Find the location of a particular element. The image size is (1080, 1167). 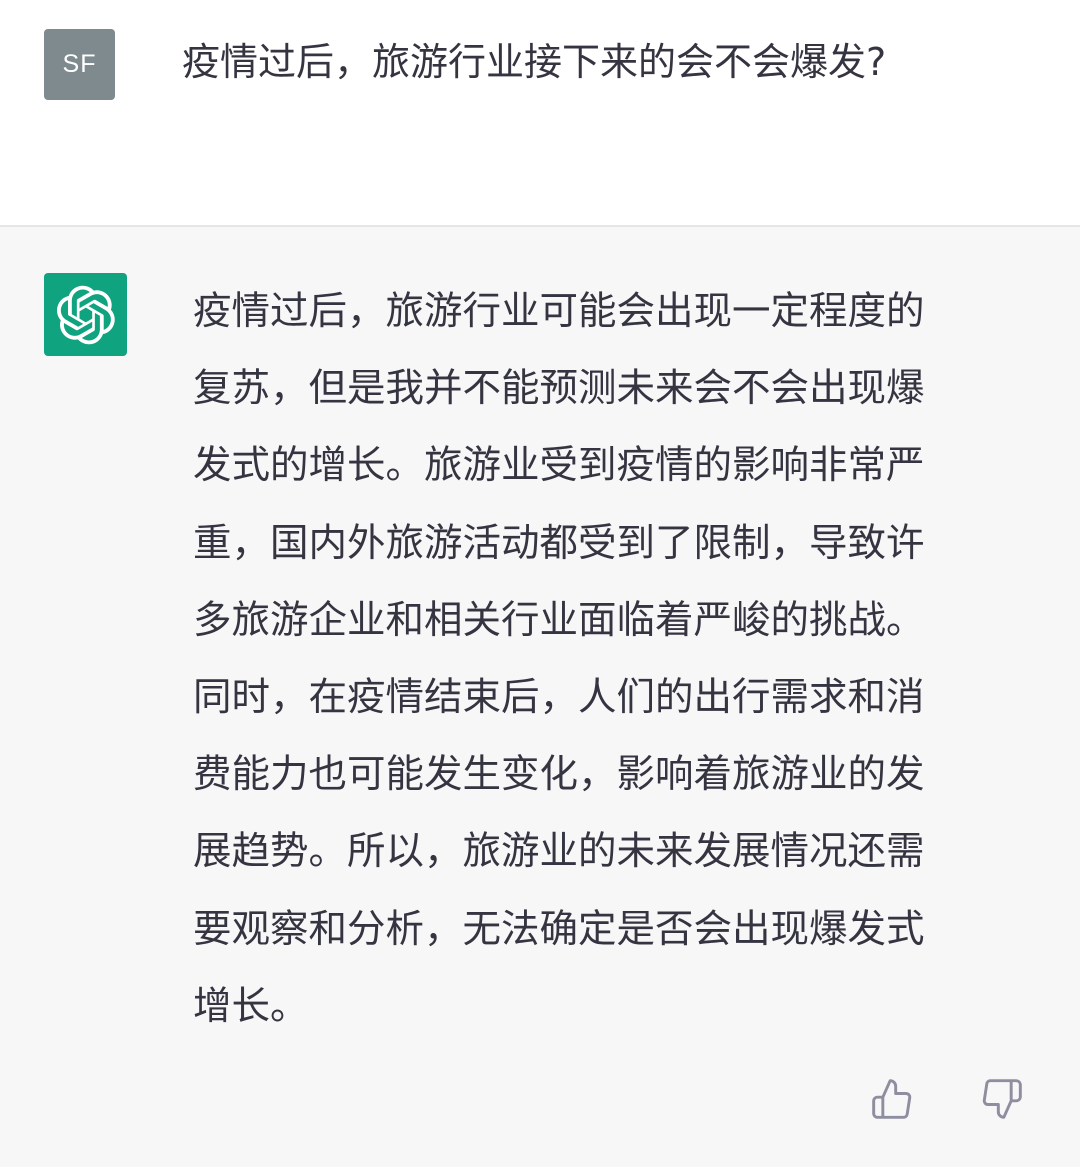

answer-line: 发式的增长。旅游业受到疫情的影响非常严 is located at coordinates (559, 466).